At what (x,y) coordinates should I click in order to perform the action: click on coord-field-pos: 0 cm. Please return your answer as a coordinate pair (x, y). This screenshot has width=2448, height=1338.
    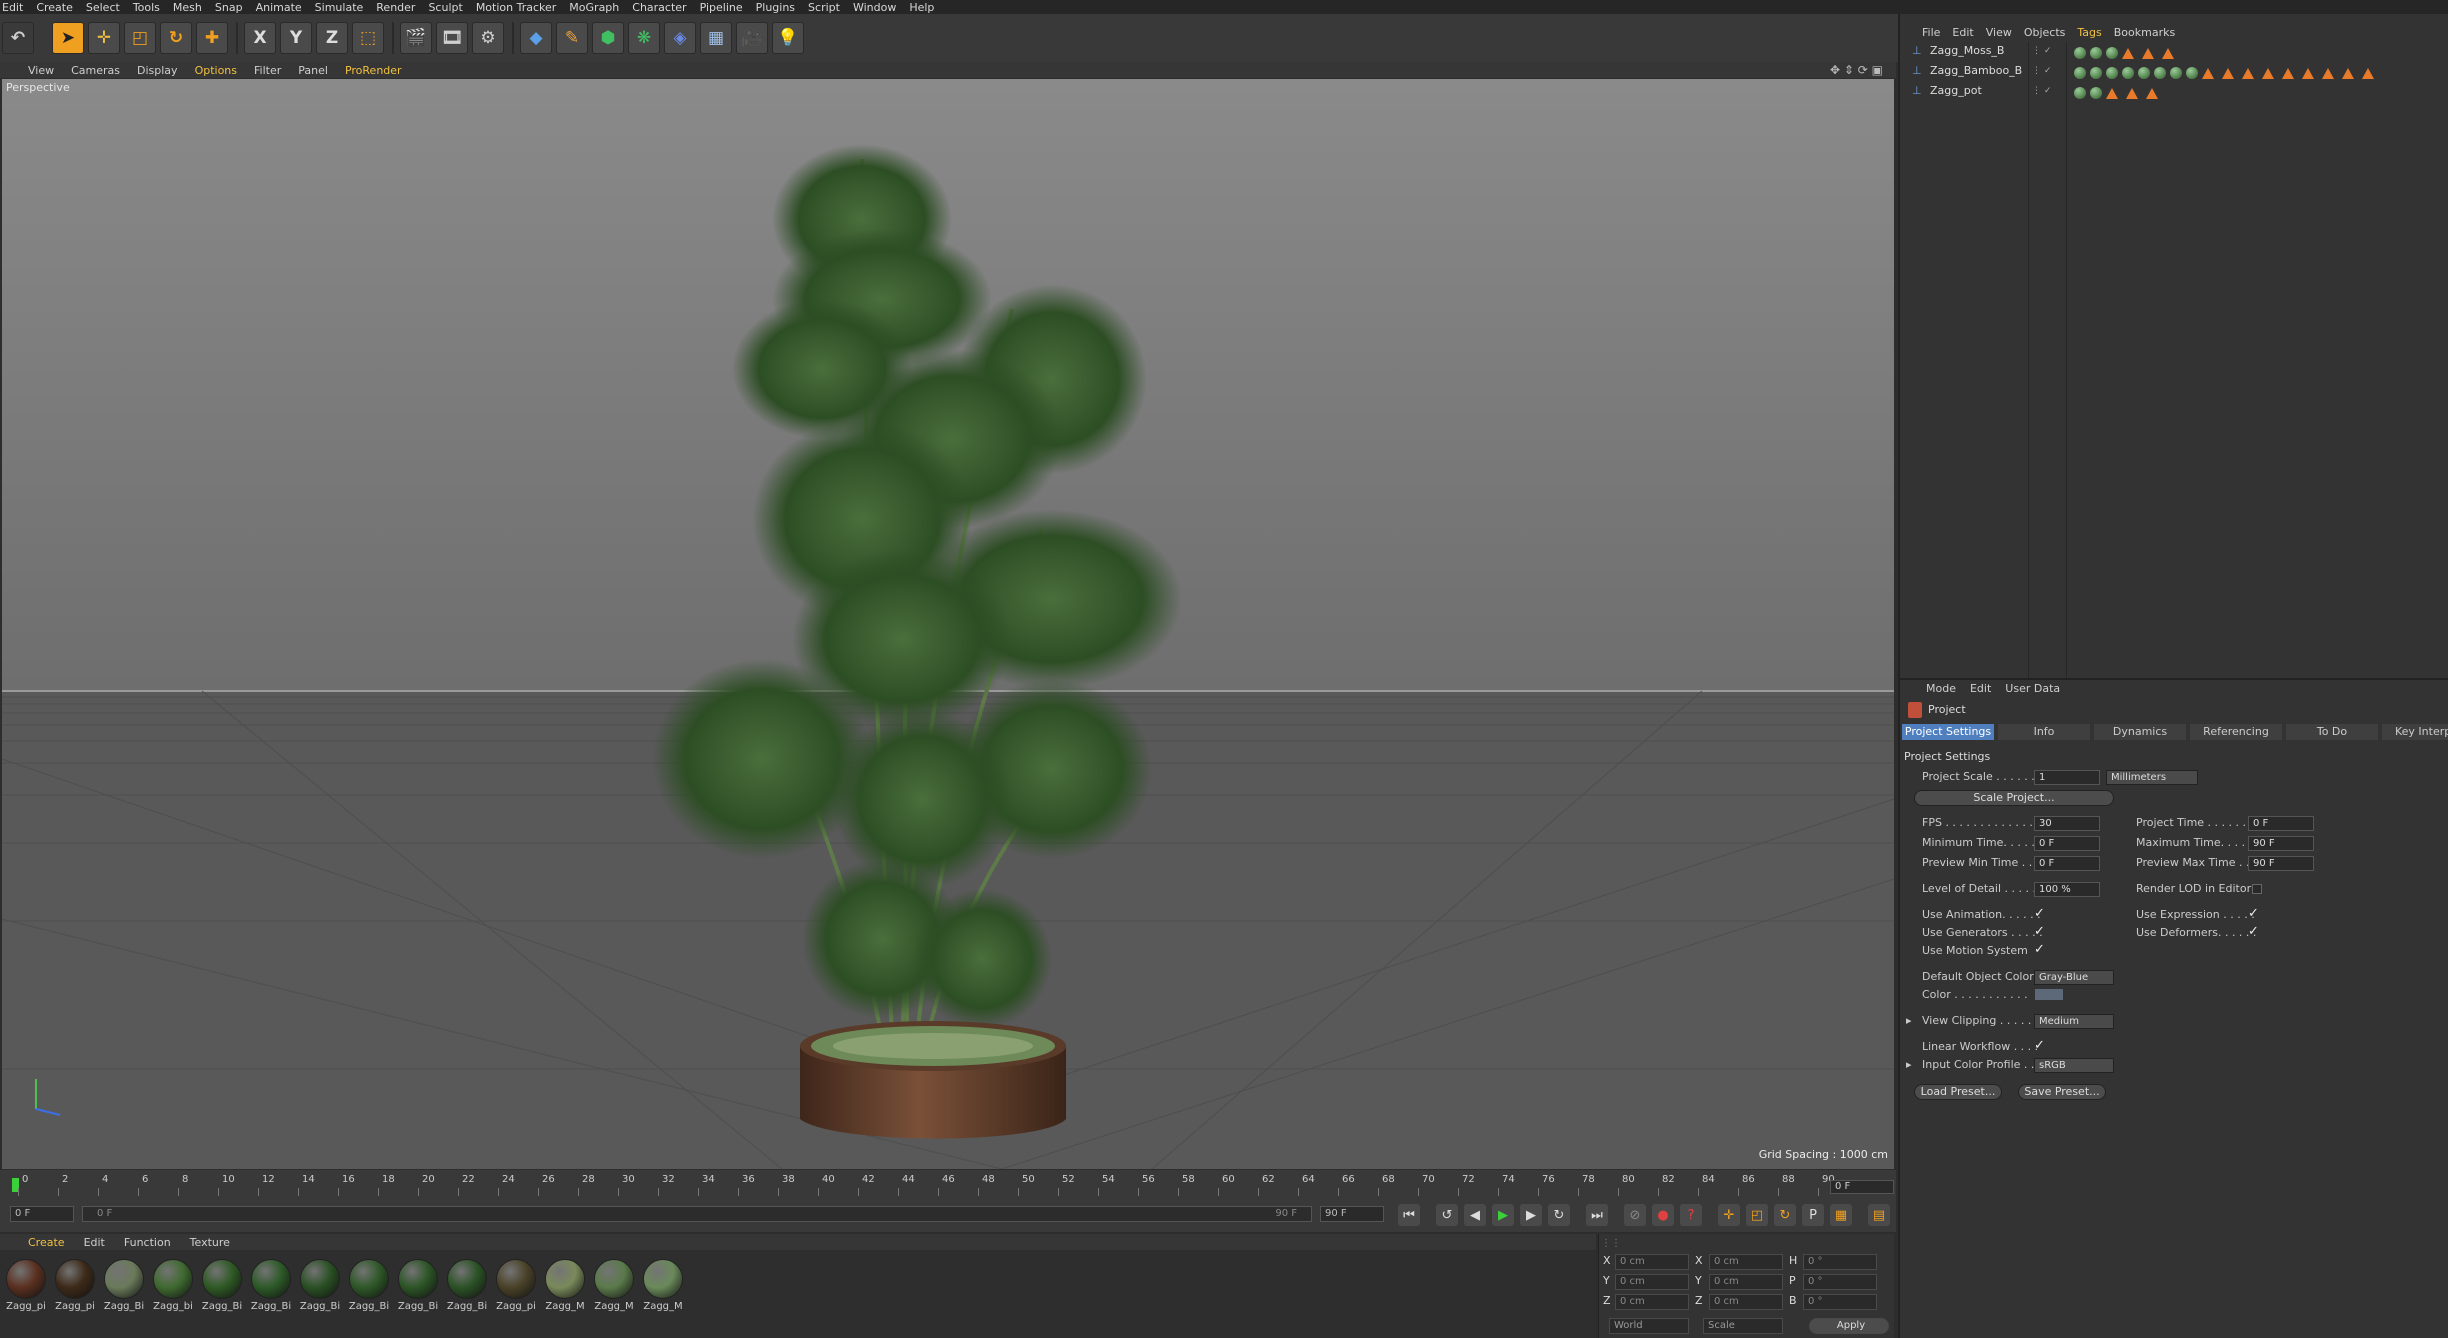
    Looking at the image, I should click on (1652, 1262).